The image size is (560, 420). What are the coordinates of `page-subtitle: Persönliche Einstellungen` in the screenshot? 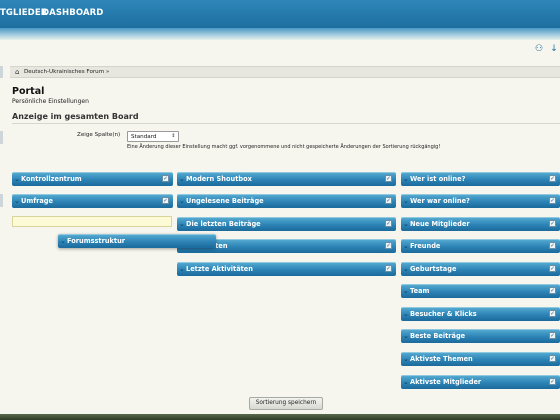 It's located at (50, 101).